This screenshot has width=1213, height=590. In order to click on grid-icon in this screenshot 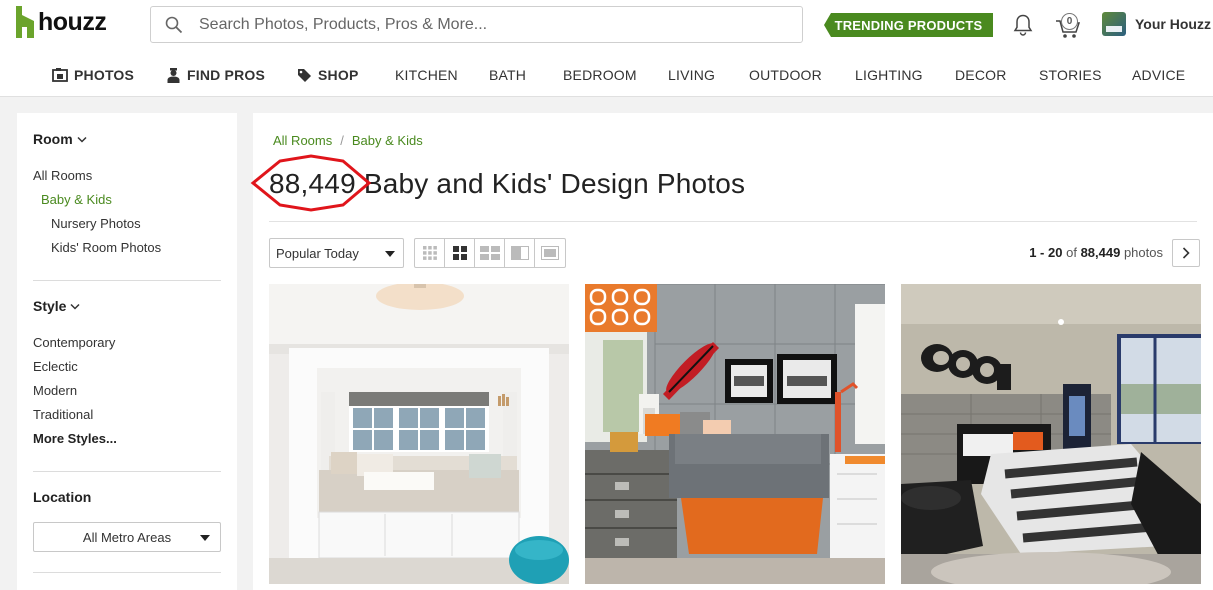, I will do `click(459, 253)`.